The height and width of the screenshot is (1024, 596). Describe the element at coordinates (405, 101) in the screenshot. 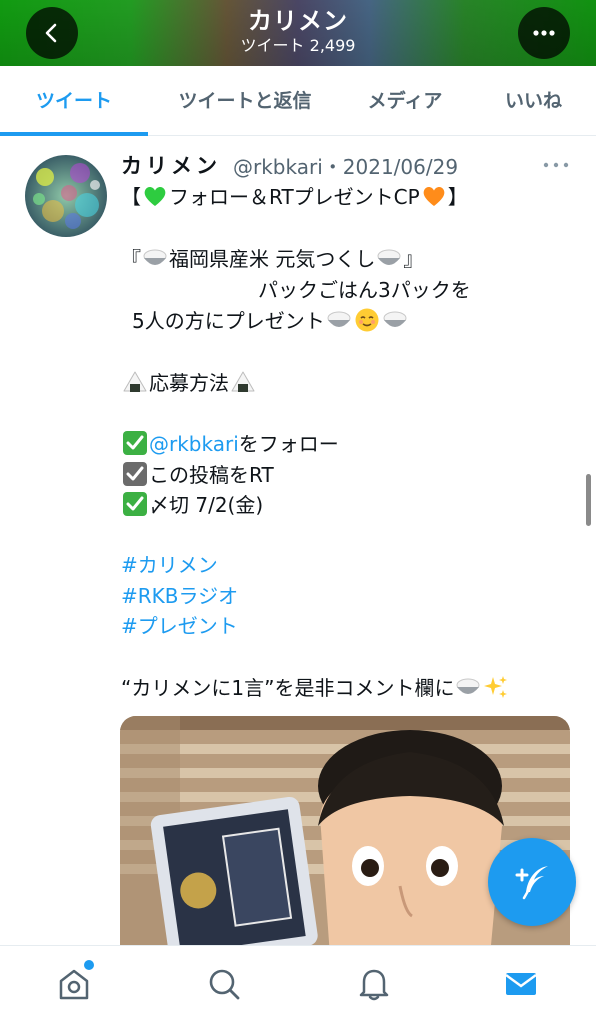

I see `tab-media: メディア` at that location.